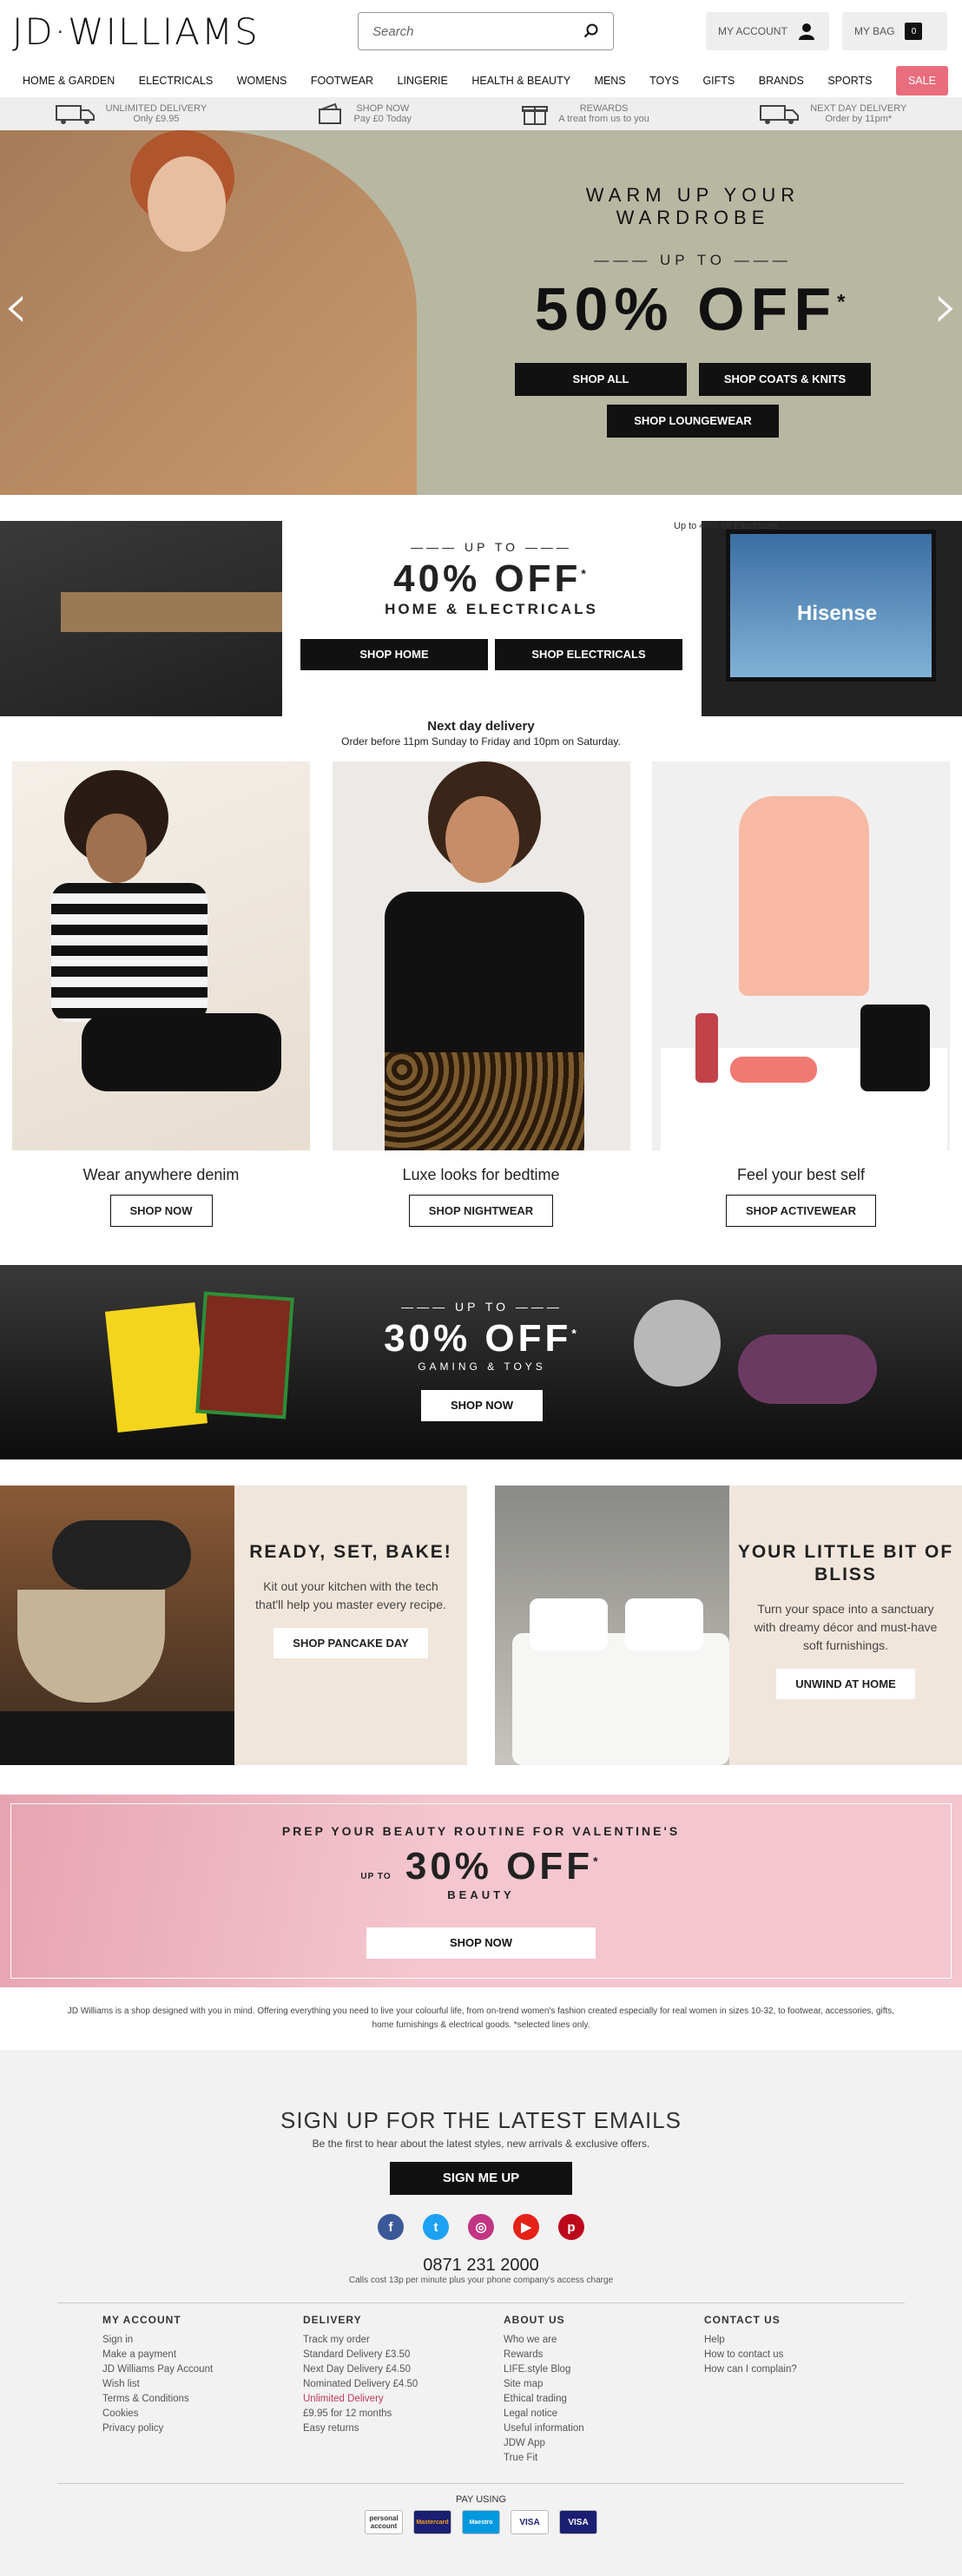 This screenshot has width=962, height=2576. Describe the element at coordinates (365, 113) in the screenshot. I see `usp-shop-now: SHOP NOW Pay £0 Today` at that location.